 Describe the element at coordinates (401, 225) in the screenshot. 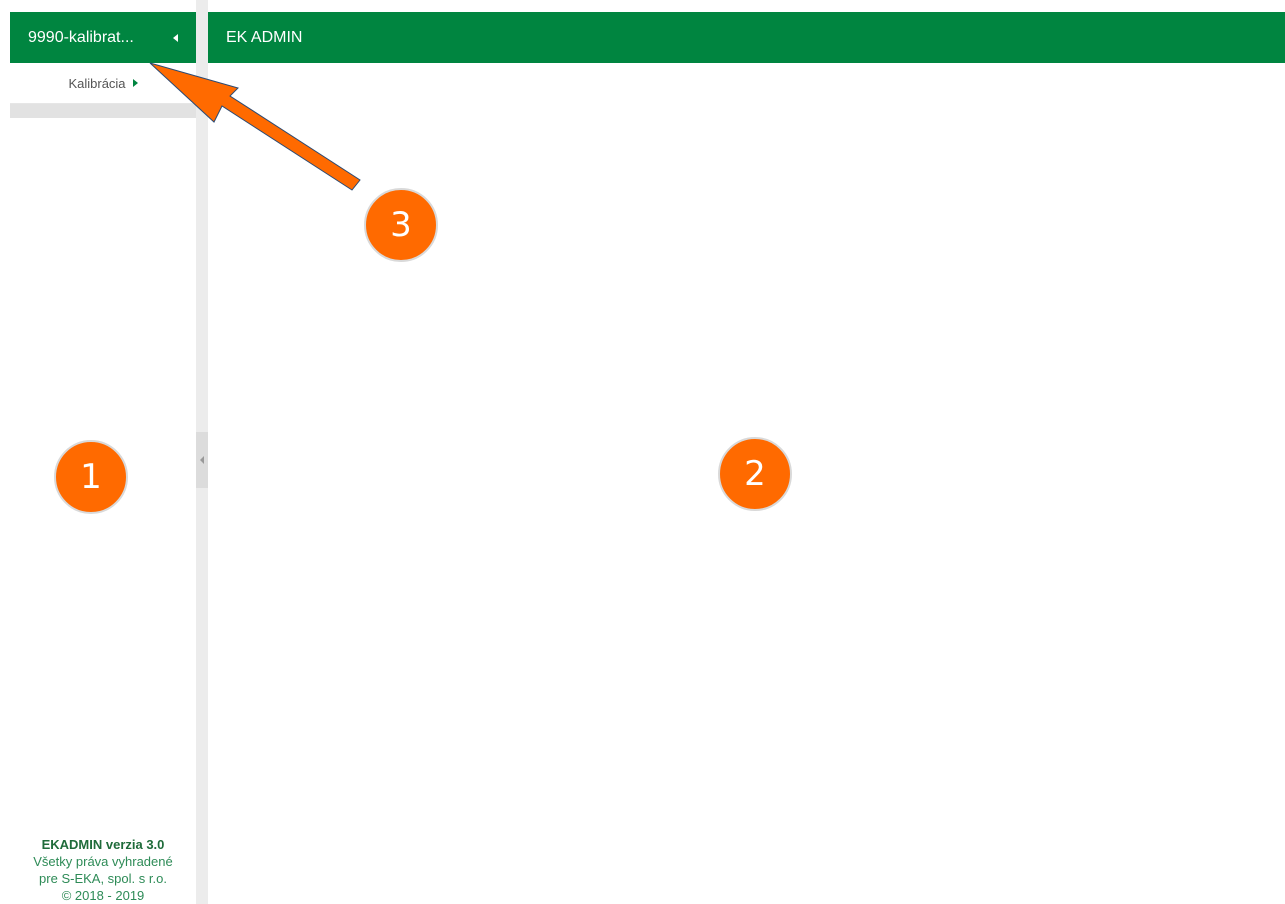

I see `annotation-marker-3: 3` at that location.